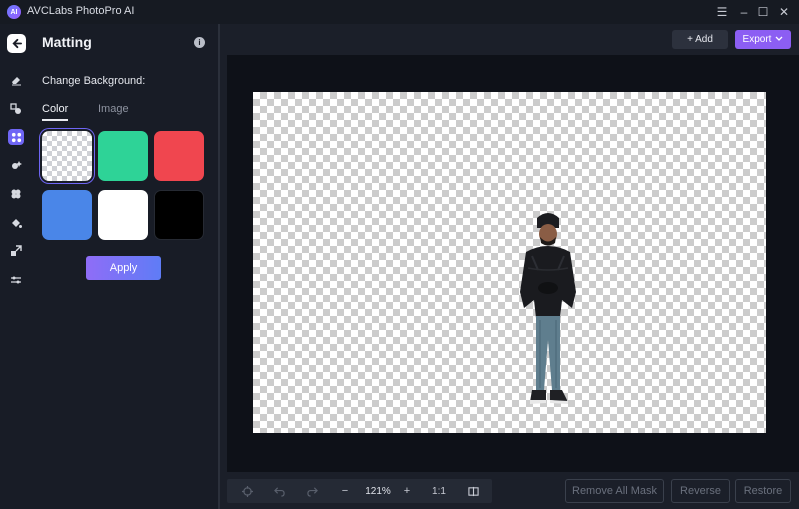  I want to click on tab-color: Color, so click(55, 109).